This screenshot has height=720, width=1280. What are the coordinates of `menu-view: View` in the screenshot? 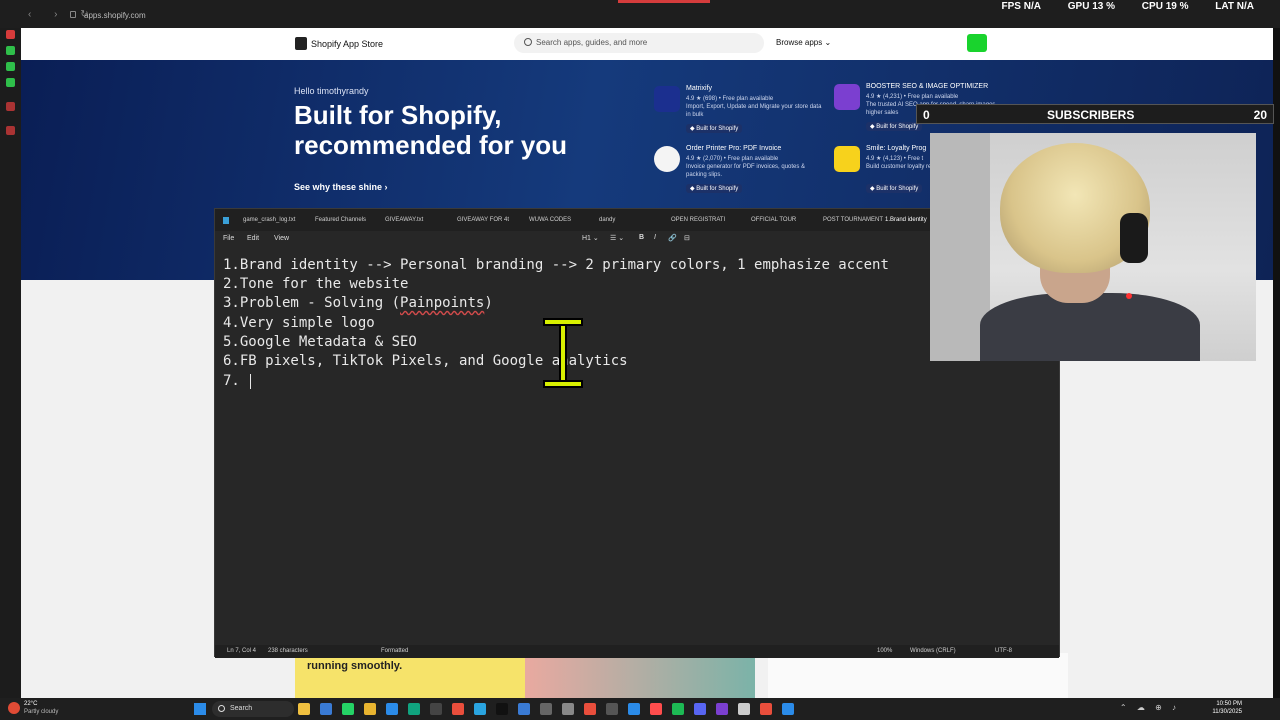 It's located at (281, 238).